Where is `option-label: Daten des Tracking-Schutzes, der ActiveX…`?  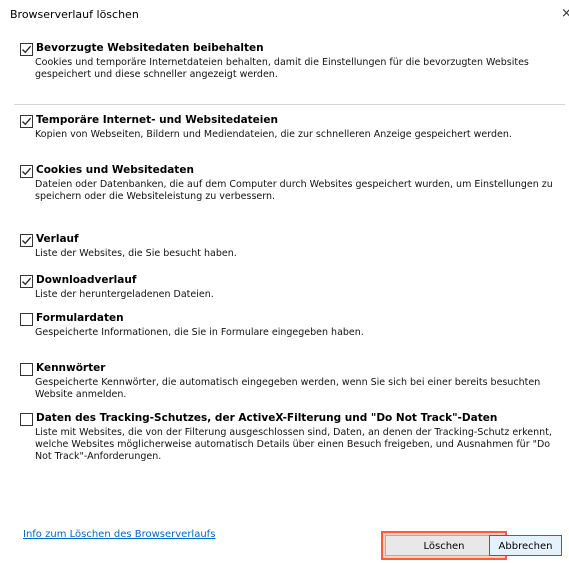 option-label: Daten des Tracking-Schutzes, der ActiveX… is located at coordinates (267, 418).